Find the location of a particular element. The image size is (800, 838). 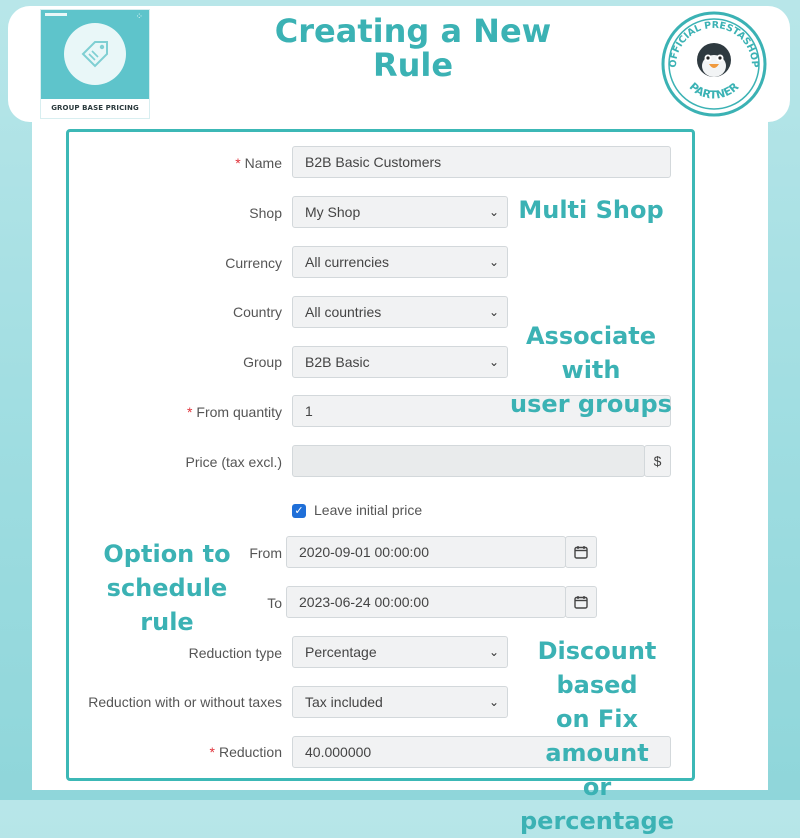

user-groups-callout: Associate with user groups is located at coordinates (591, 370).